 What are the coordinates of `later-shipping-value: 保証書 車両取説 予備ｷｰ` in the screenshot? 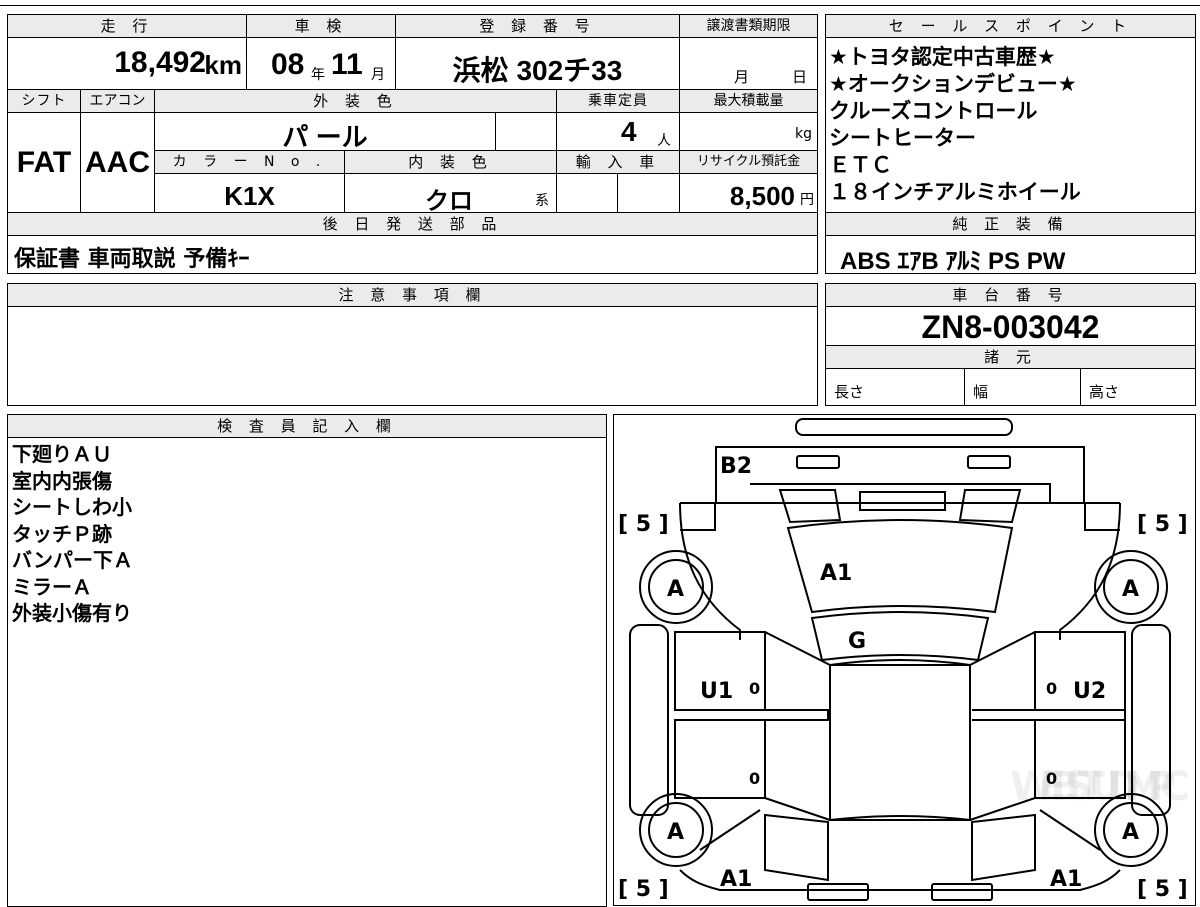 It's located at (132, 259).